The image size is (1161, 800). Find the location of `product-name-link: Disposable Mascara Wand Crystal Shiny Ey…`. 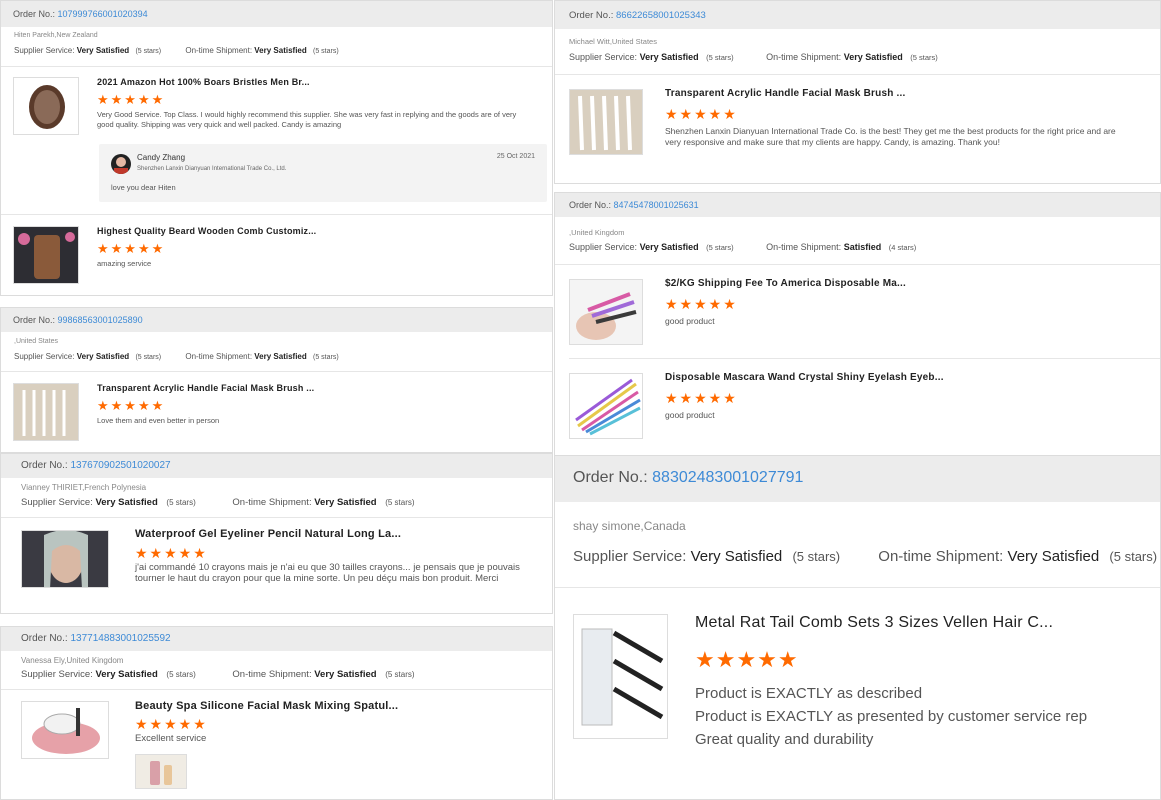

product-name-link: Disposable Mascara Wand Crystal Shiny Ey… is located at coordinates (804, 377).